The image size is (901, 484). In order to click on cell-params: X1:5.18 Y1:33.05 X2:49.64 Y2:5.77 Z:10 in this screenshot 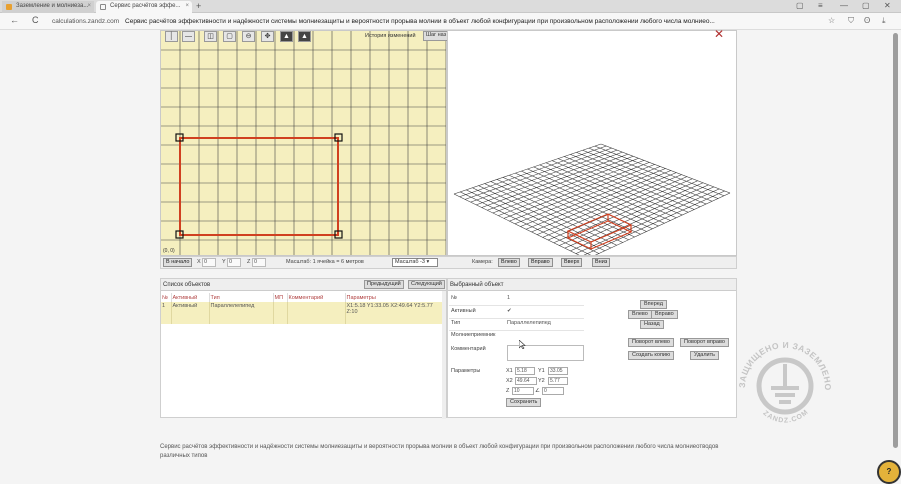, I will do `click(394, 313)`.